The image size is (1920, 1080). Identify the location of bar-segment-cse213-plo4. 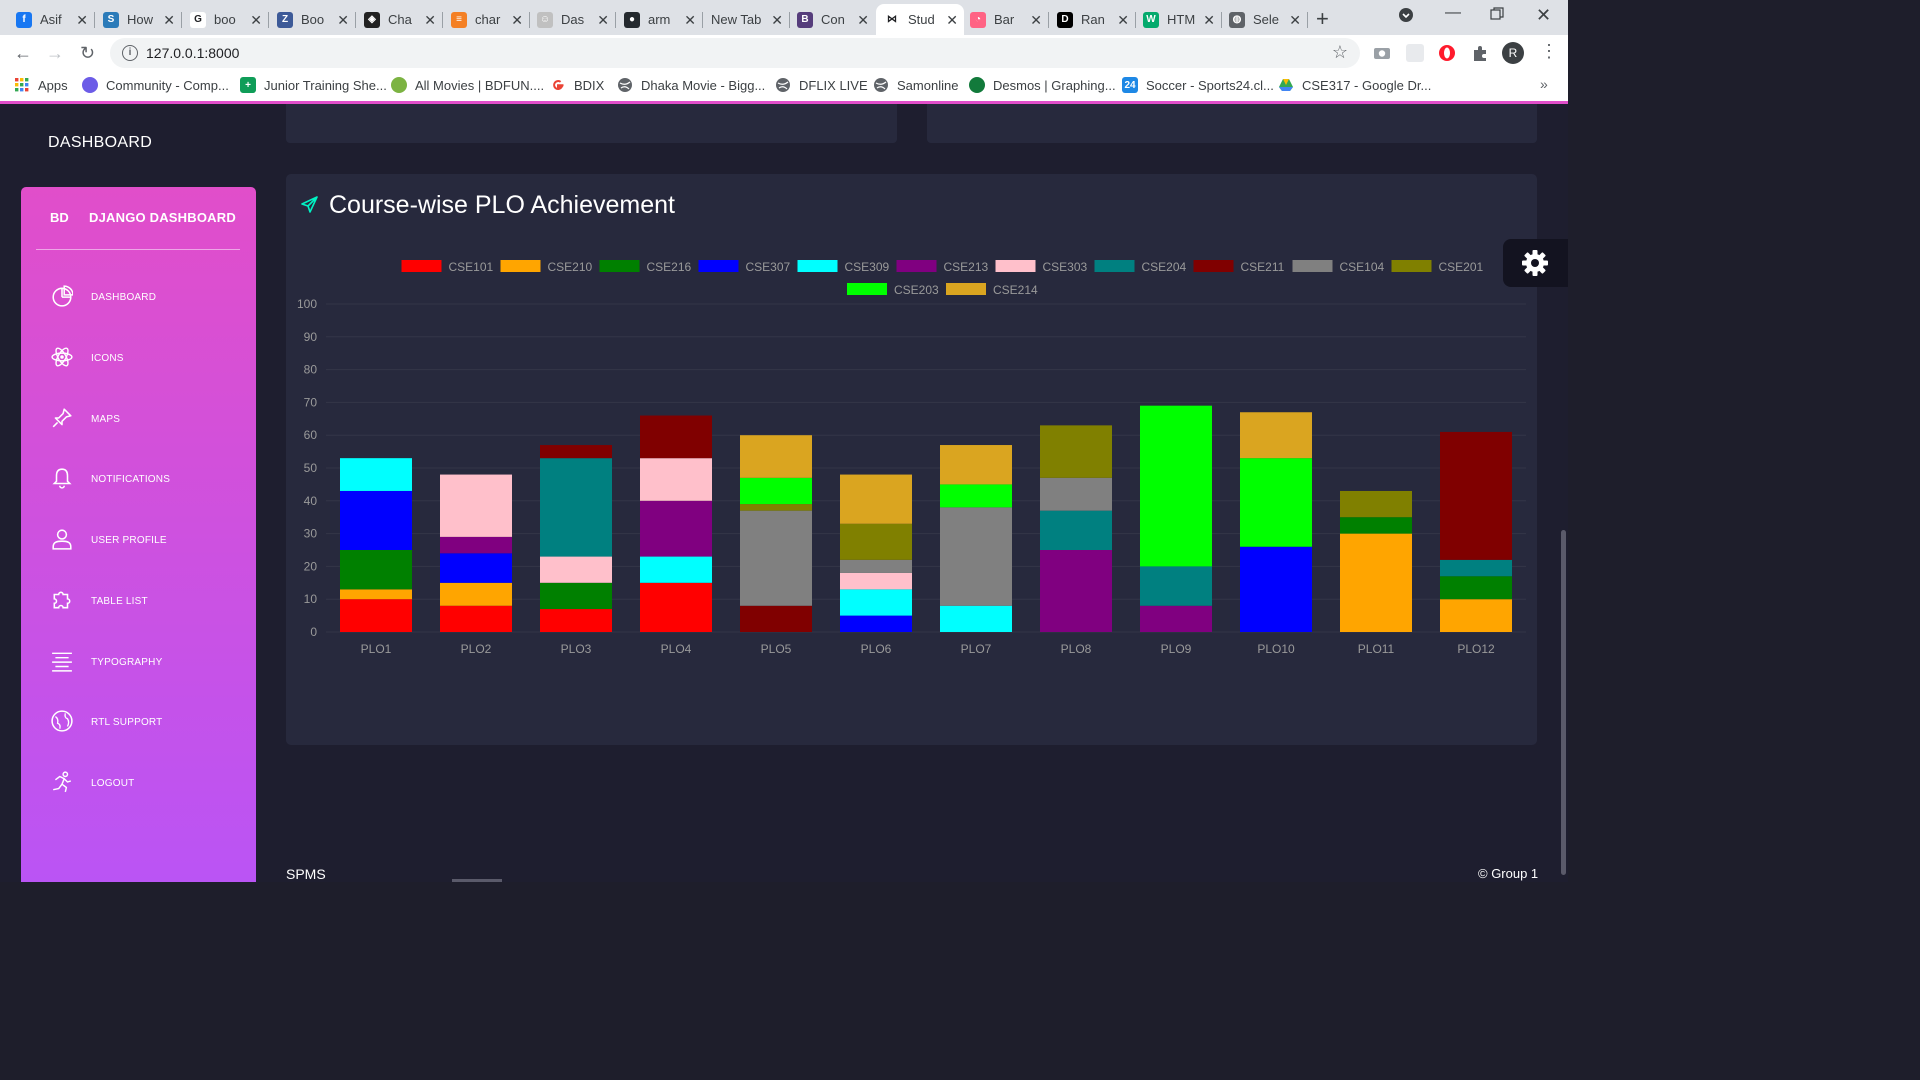
(676, 528).